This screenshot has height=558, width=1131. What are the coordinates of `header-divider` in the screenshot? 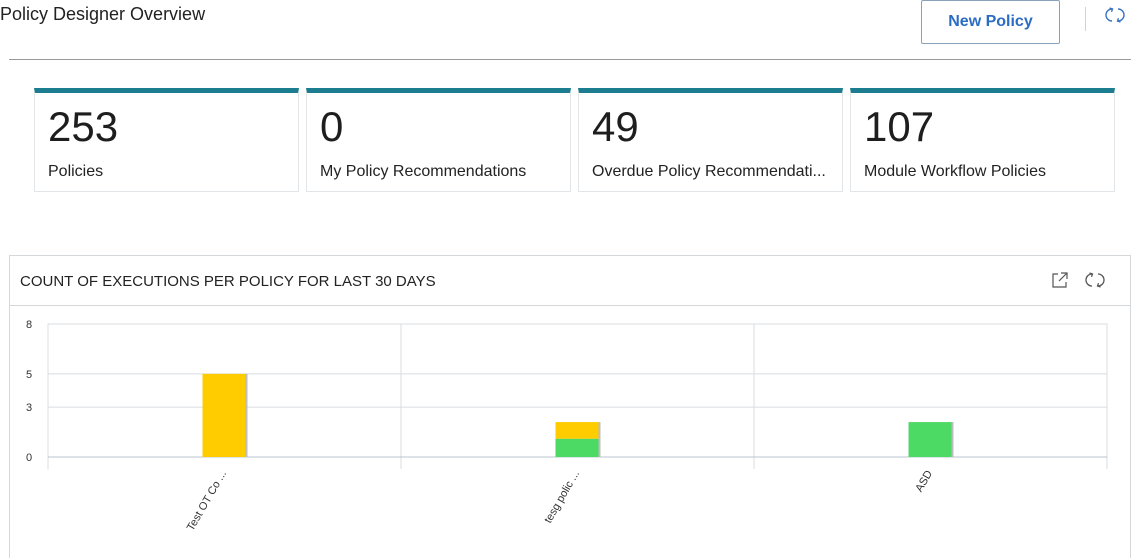 It's located at (1085, 19).